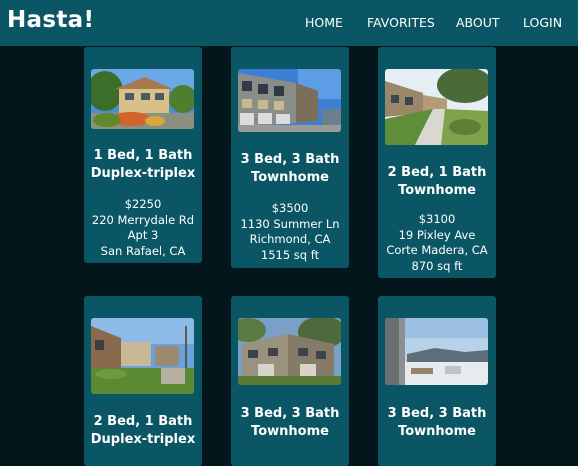  Describe the element at coordinates (542, 22) in the screenshot. I see `nav-login-link: LOGIN` at that location.